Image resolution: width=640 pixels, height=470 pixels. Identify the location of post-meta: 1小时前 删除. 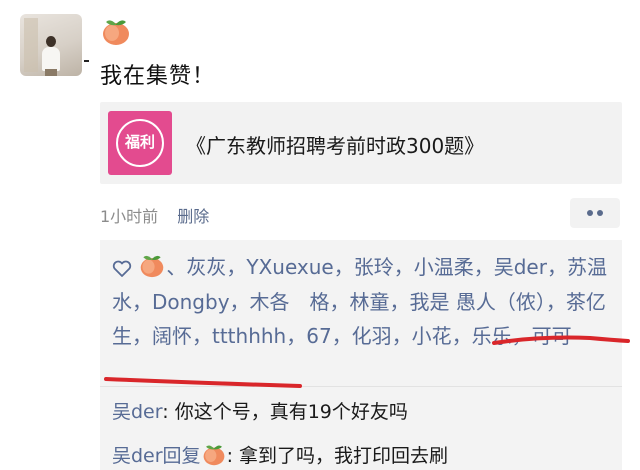
(154, 215).